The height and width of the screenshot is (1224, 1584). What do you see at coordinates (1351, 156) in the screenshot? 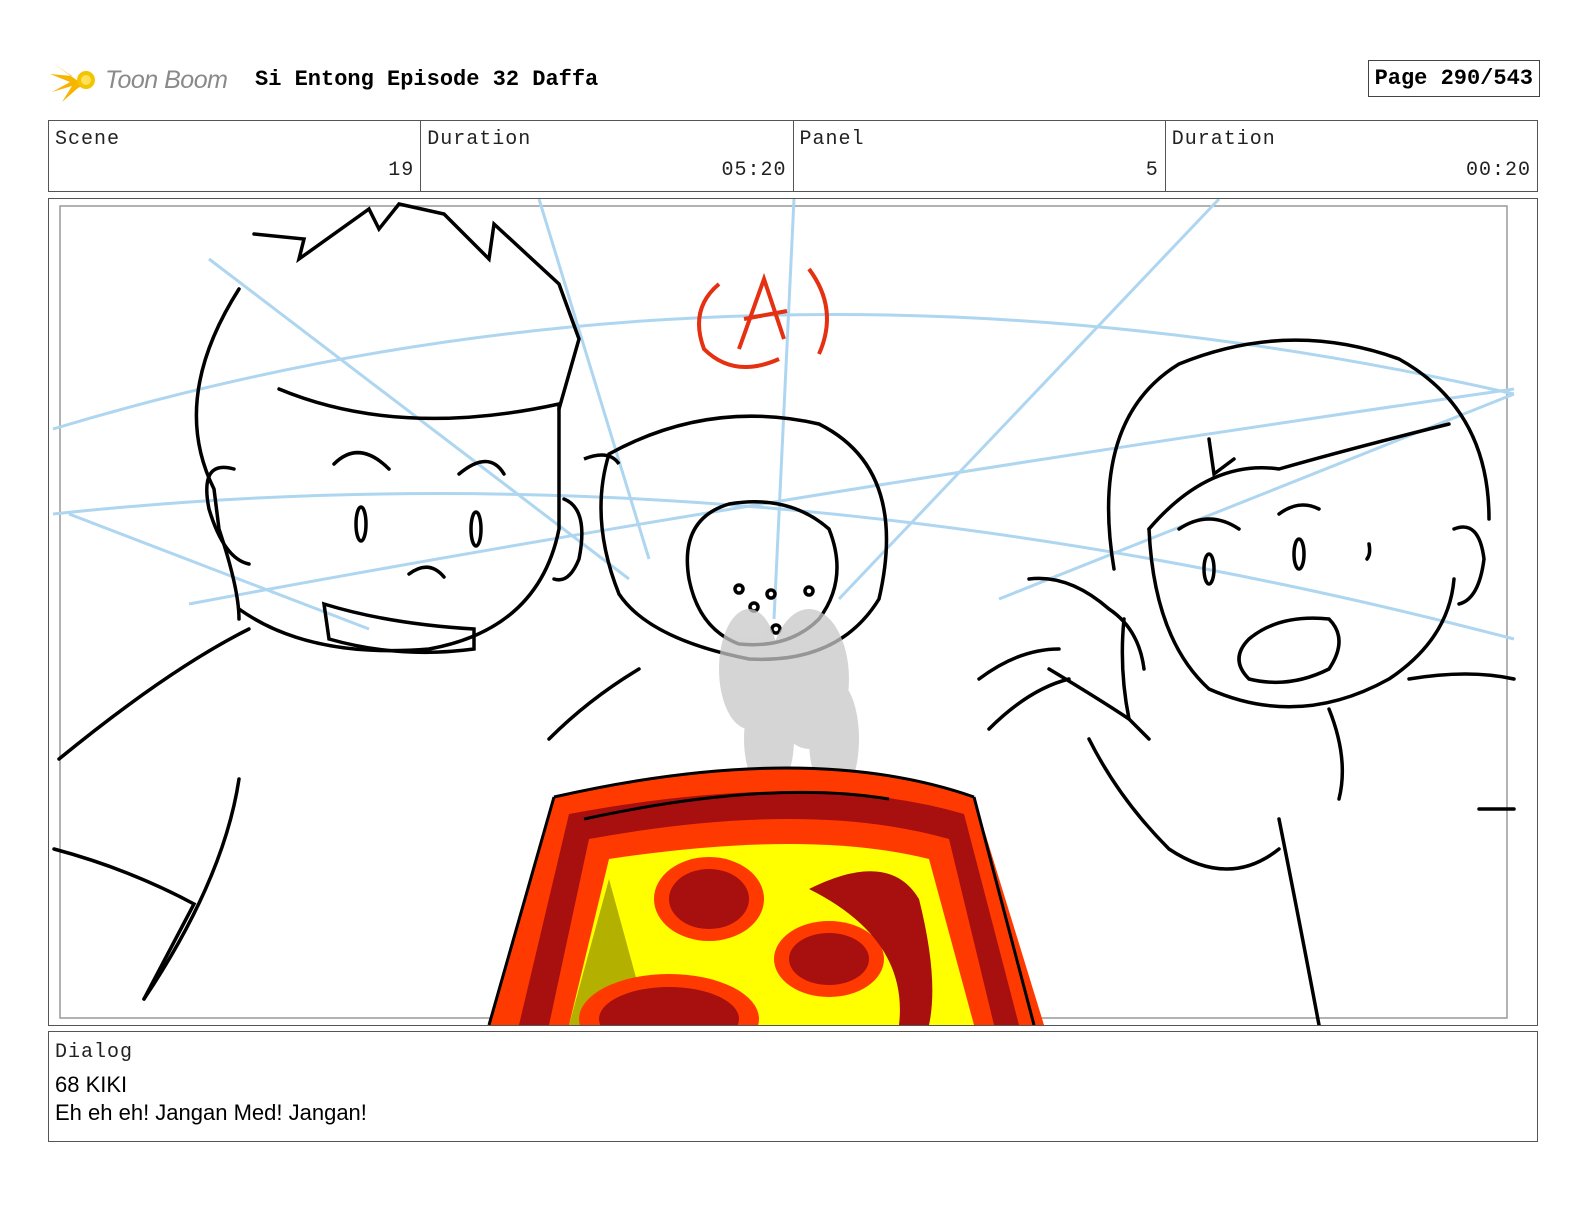
I see `panel-duration-cell: Duration 00:20` at bounding box center [1351, 156].